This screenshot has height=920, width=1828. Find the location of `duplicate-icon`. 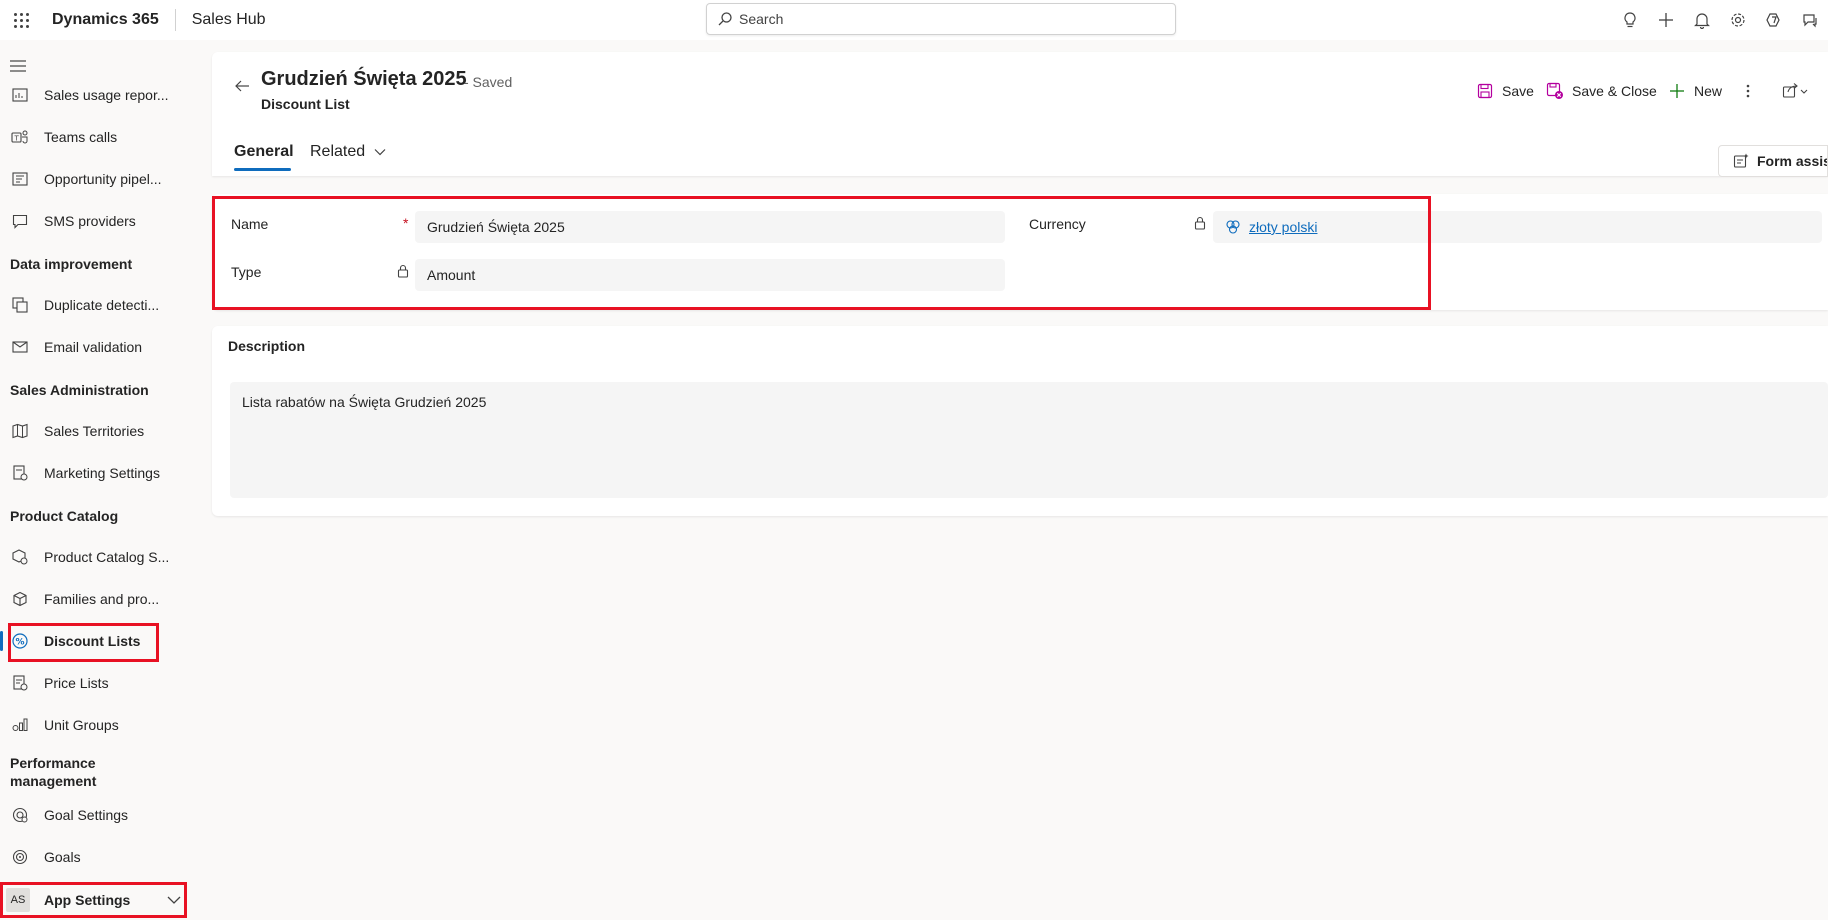

duplicate-icon is located at coordinates (20, 305).